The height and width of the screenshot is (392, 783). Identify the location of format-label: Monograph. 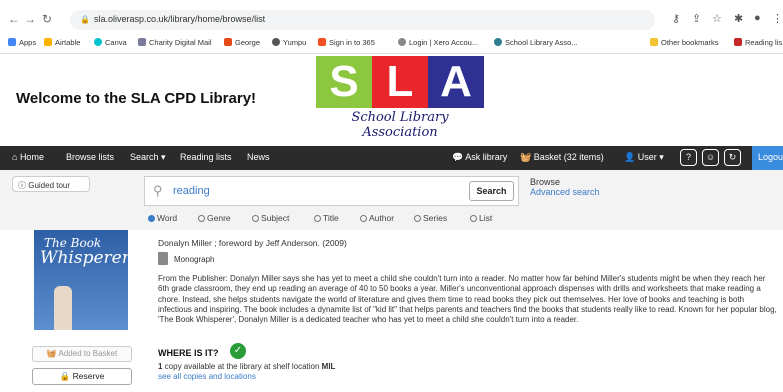
(194, 259).